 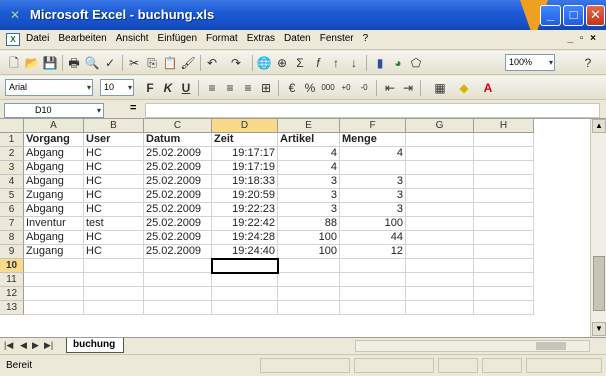 What do you see at coordinates (178, 266) in the screenshot?
I see `cell-c10` at bounding box center [178, 266].